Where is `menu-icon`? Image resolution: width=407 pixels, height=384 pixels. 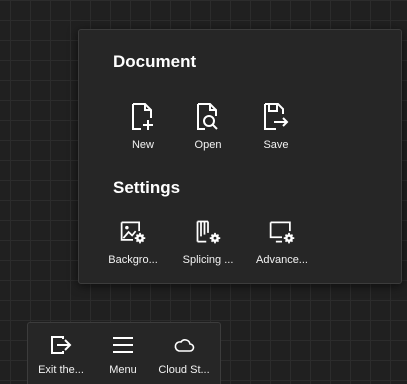
menu-icon is located at coordinates (123, 345).